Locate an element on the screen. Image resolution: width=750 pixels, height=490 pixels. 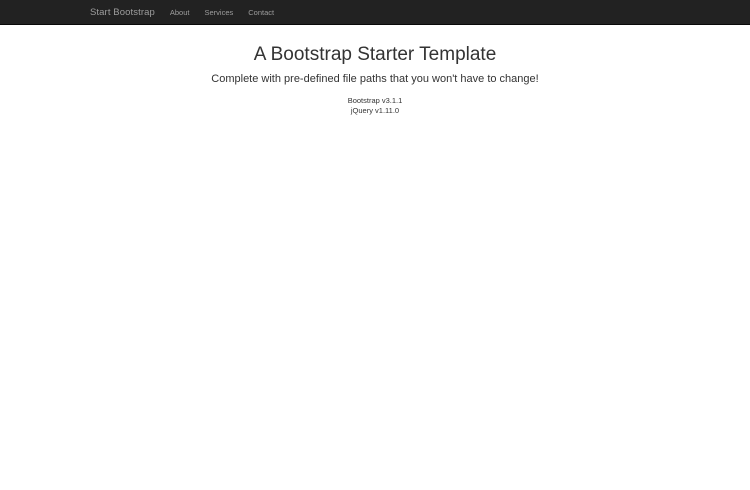
version-jquery: jQuery v1.11.0 is located at coordinates (375, 110).